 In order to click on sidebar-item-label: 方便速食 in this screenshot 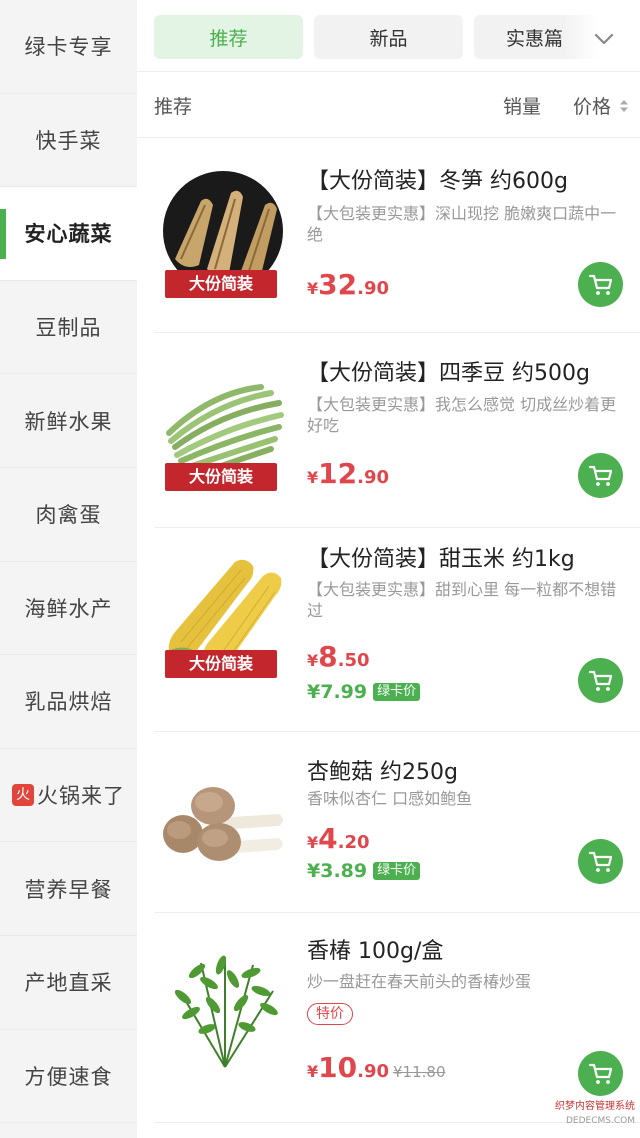, I will do `click(68, 1076)`.